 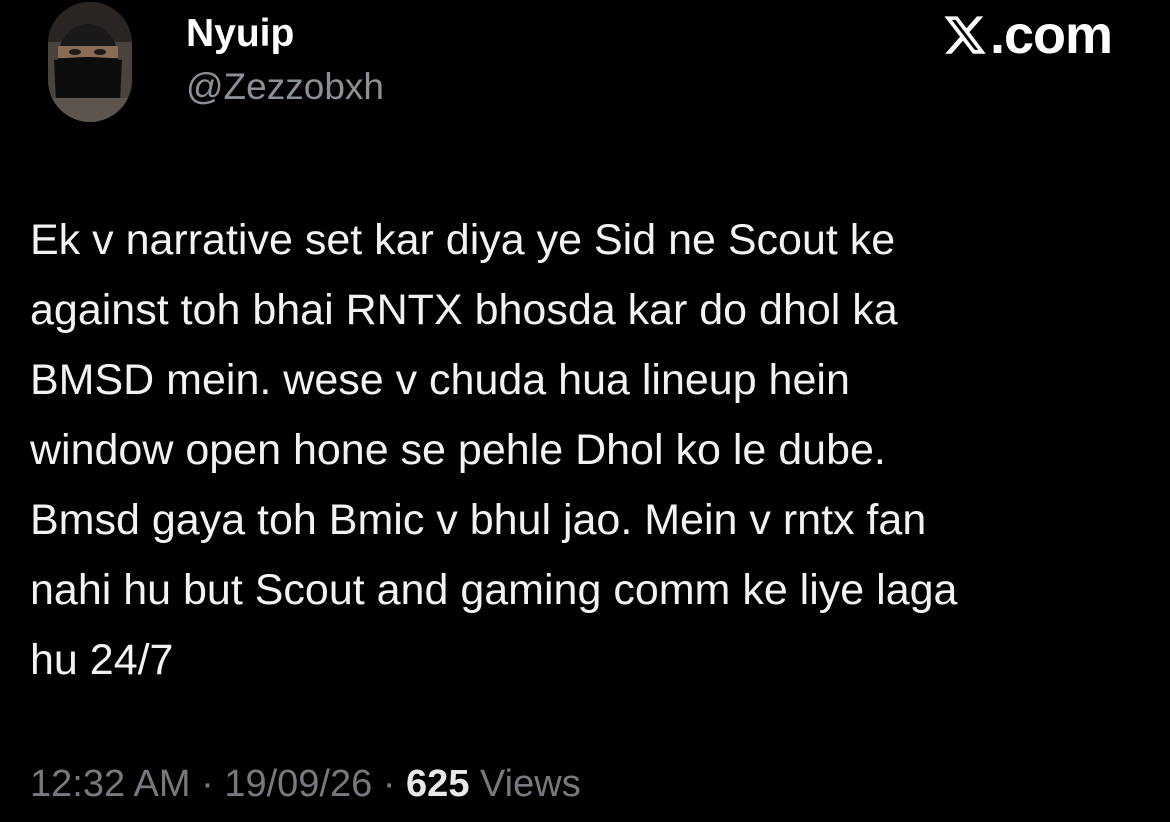 I want to click on x-logo-icon, so click(x=965, y=35).